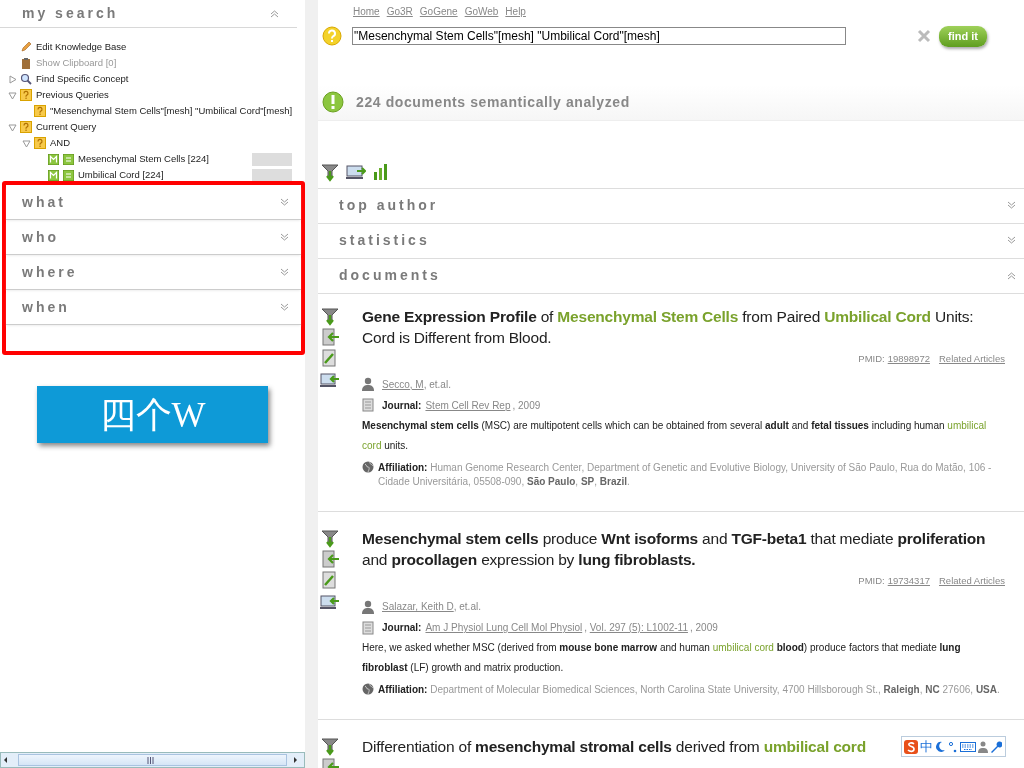  I want to click on help-icon, so click(332, 36).